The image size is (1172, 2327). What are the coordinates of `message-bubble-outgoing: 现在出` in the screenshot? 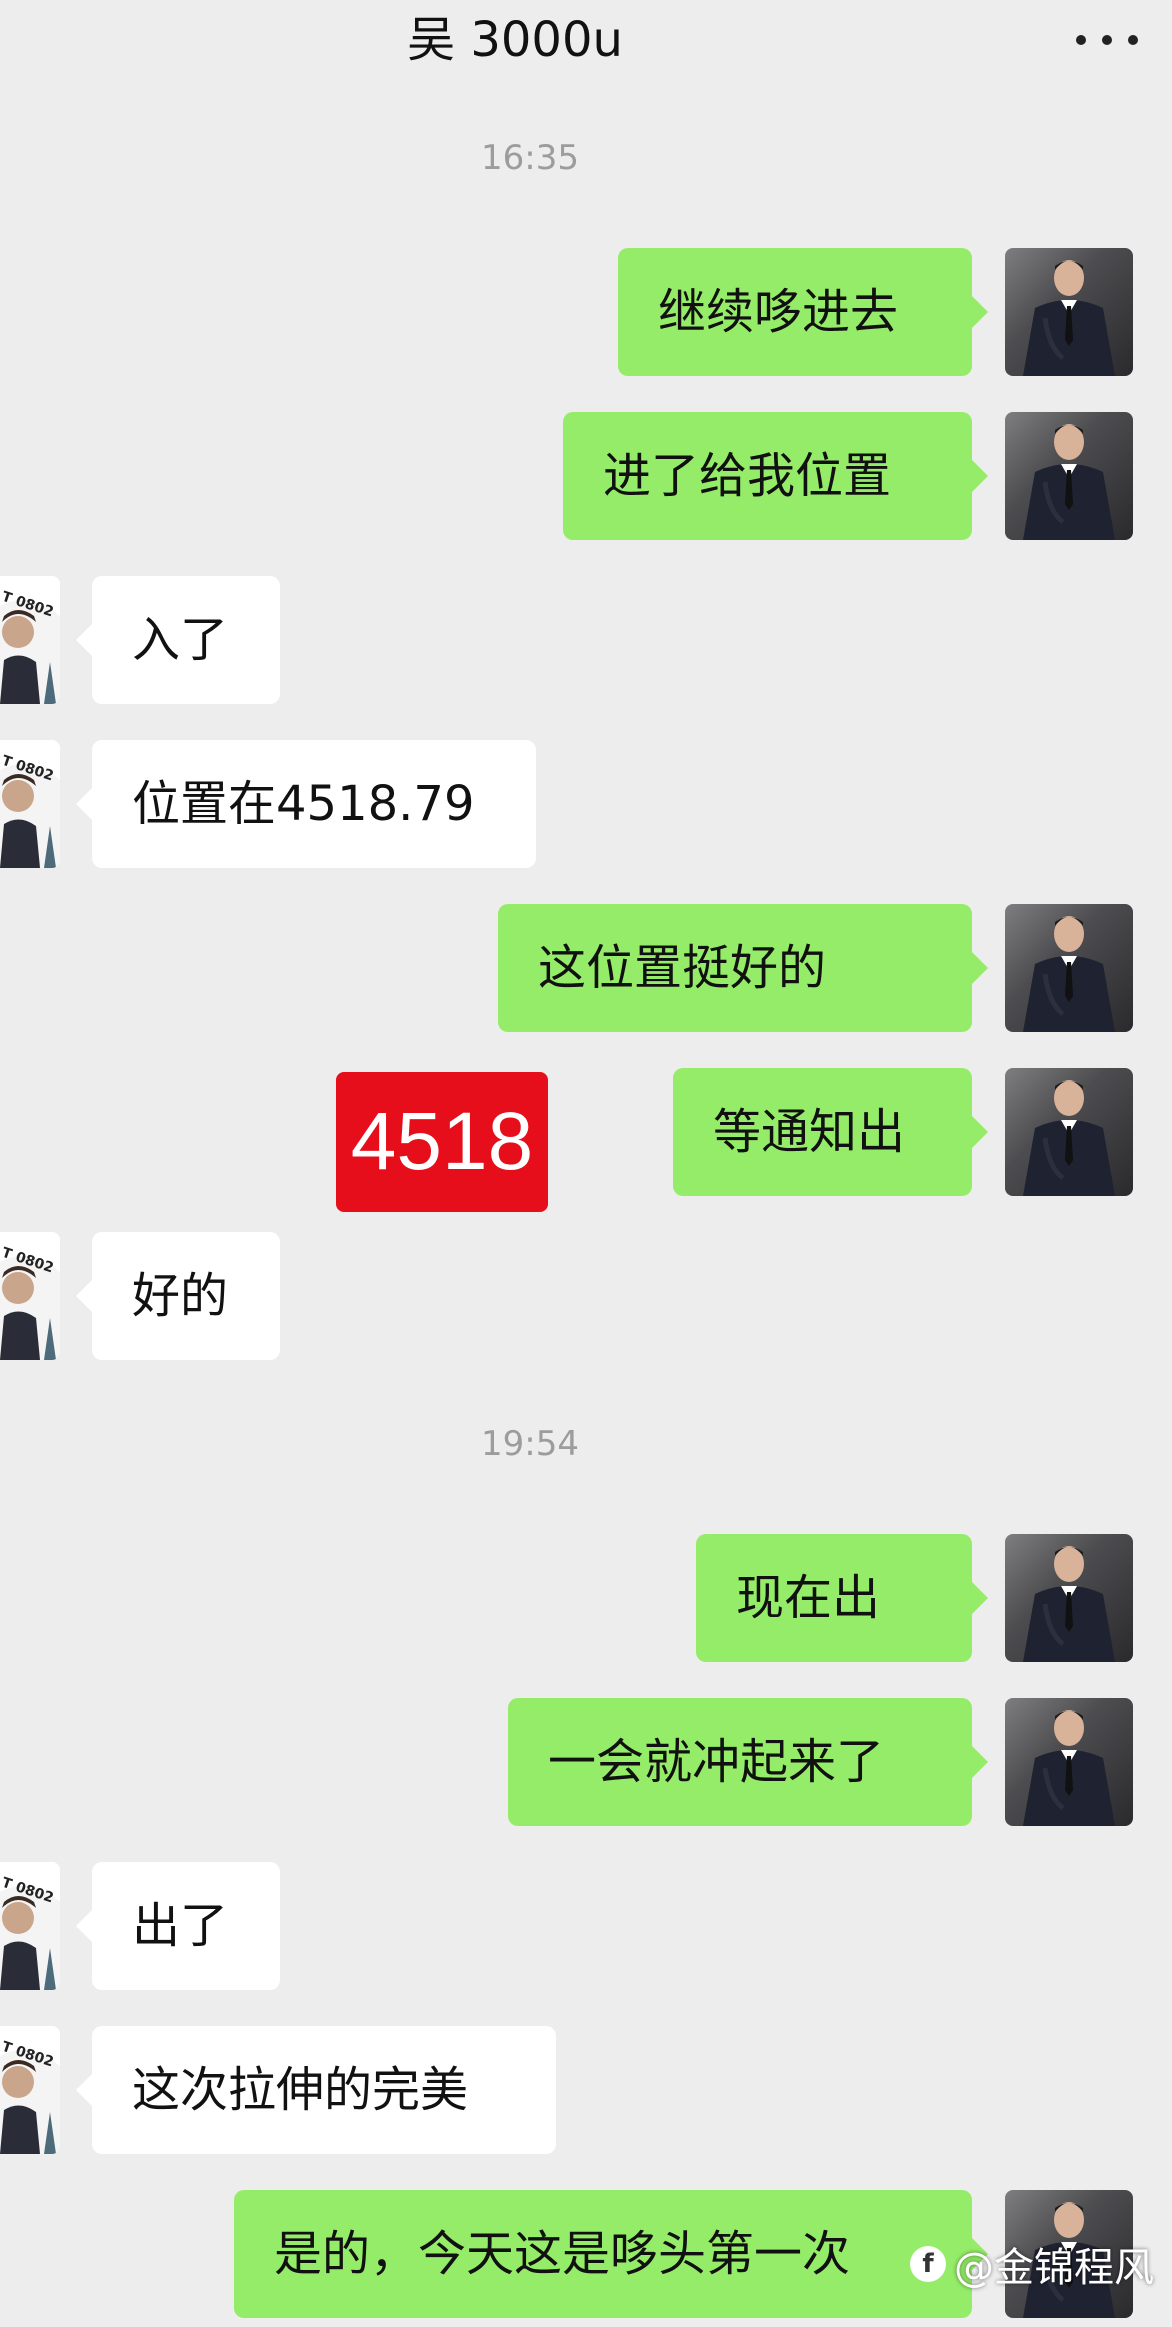 It's located at (842, 1598).